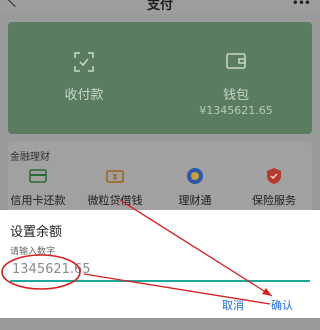  I want to click on credit-card-icon, so click(38, 176).